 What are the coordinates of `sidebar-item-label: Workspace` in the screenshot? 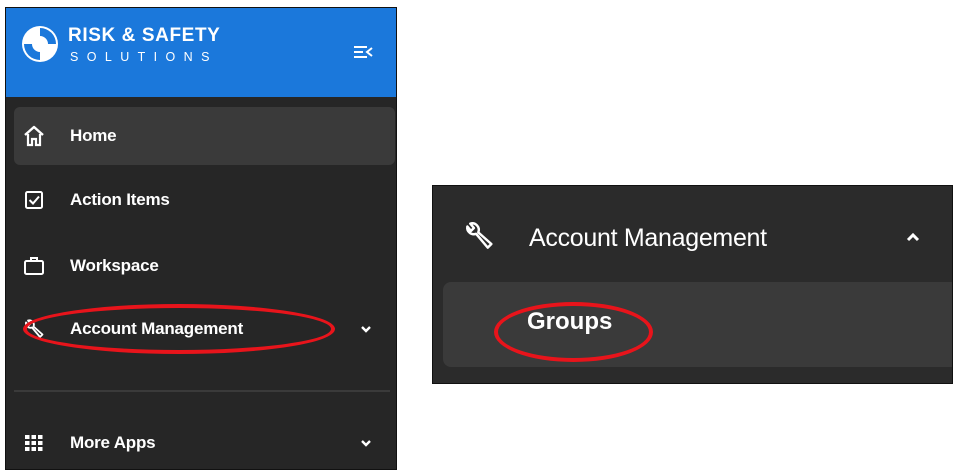 It's located at (114, 265).